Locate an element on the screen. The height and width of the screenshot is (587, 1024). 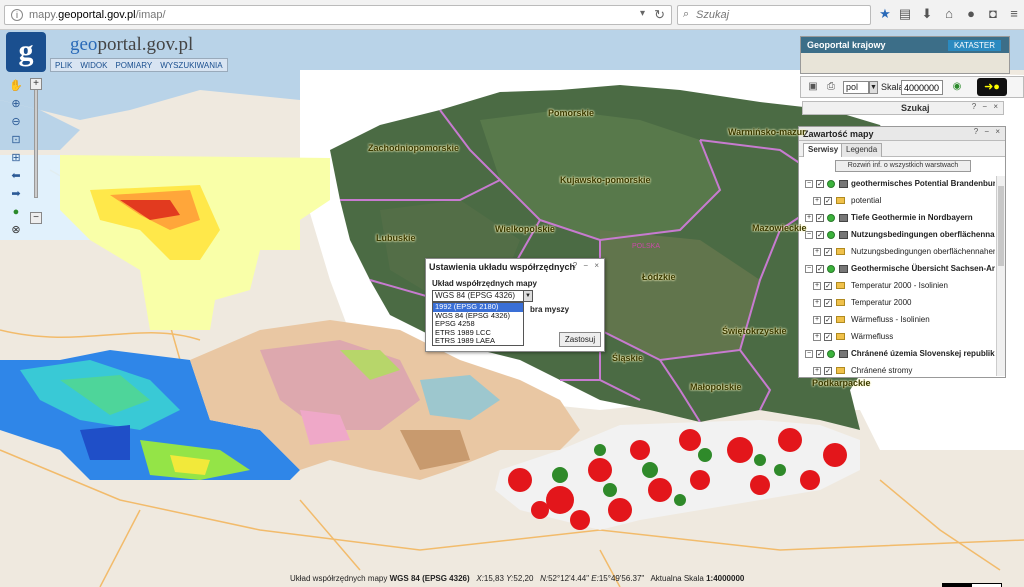
region-label: Mazowieckie is located at coordinates (779, 228).